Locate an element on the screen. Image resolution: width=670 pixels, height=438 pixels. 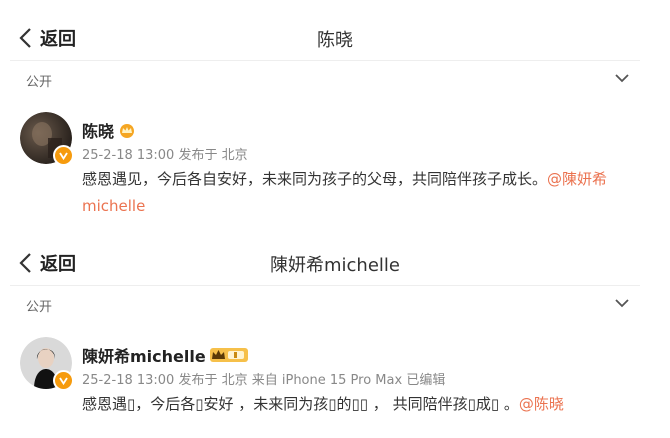
author-name: 陳妍希michelle is located at coordinates (144, 355).